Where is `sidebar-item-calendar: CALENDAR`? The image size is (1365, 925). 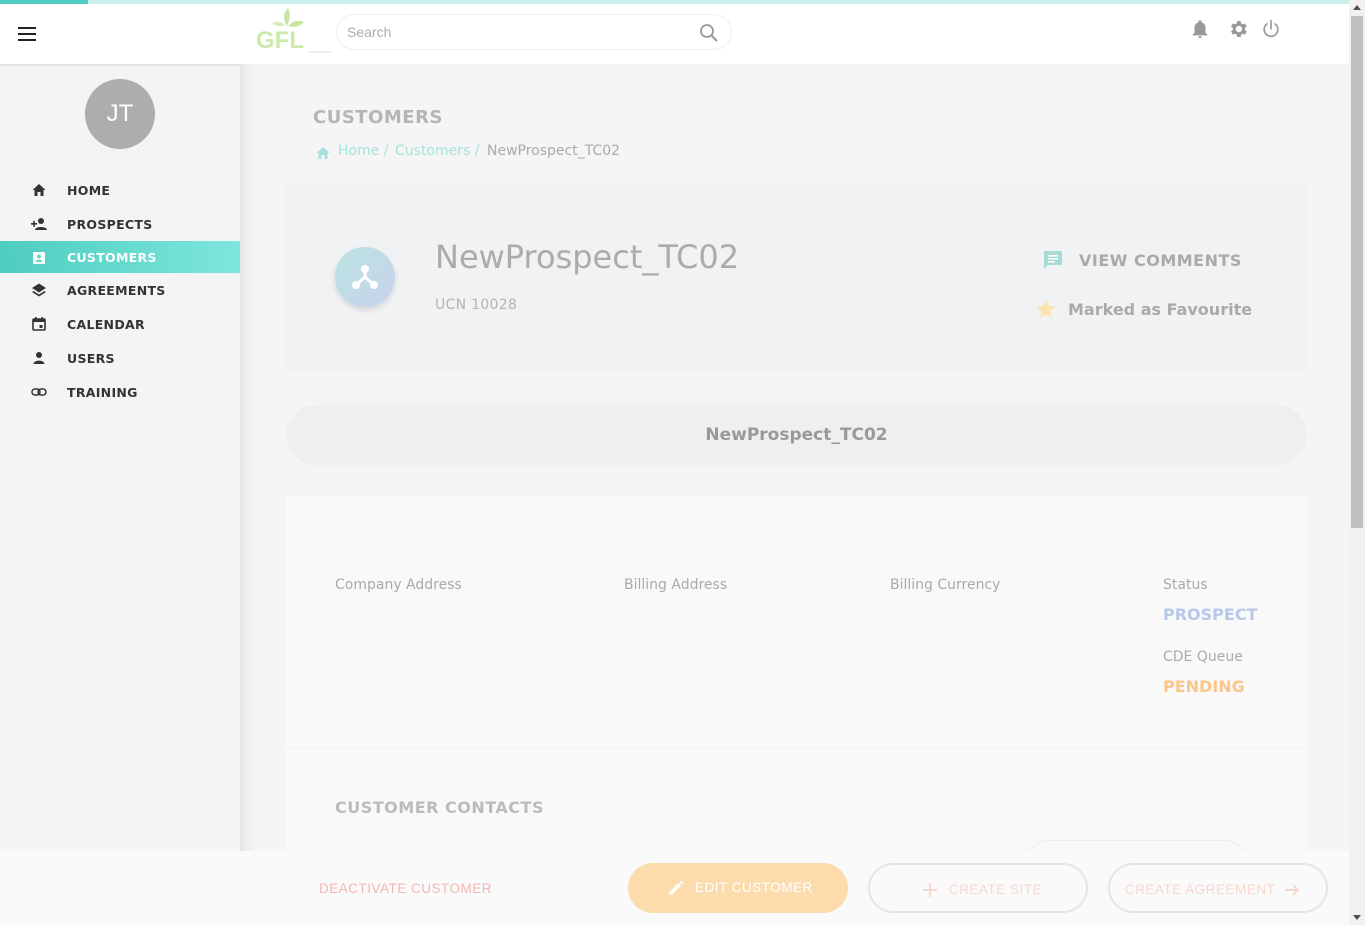
sidebar-item-calendar: CALENDAR is located at coordinates (120, 324).